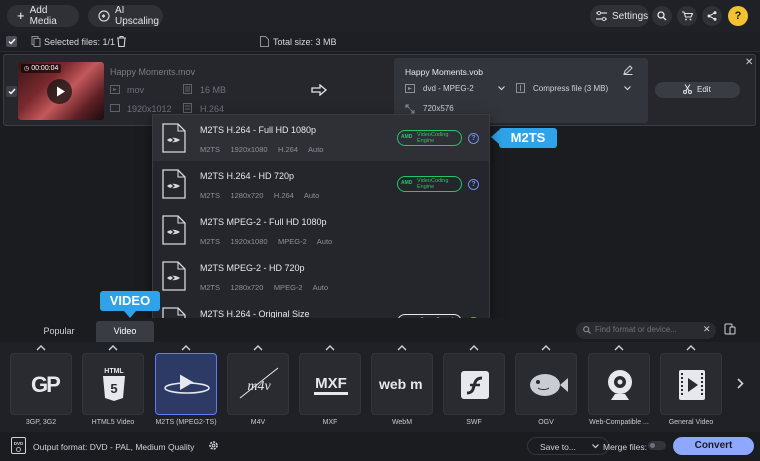 Image resolution: width=760 pixels, height=461 pixels. What do you see at coordinates (149, 109) in the screenshot?
I see `source-resolution: 1920x1012` at bounding box center [149, 109].